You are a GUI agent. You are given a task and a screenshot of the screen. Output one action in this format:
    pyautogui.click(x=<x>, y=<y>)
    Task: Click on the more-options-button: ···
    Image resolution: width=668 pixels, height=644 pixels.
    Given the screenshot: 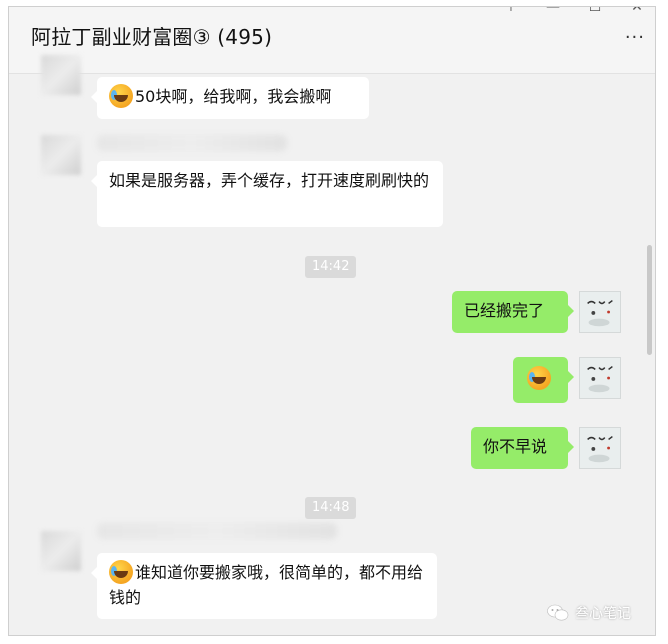 What is the action you would take?
    pyautogui.click(x=635, y=37)
    